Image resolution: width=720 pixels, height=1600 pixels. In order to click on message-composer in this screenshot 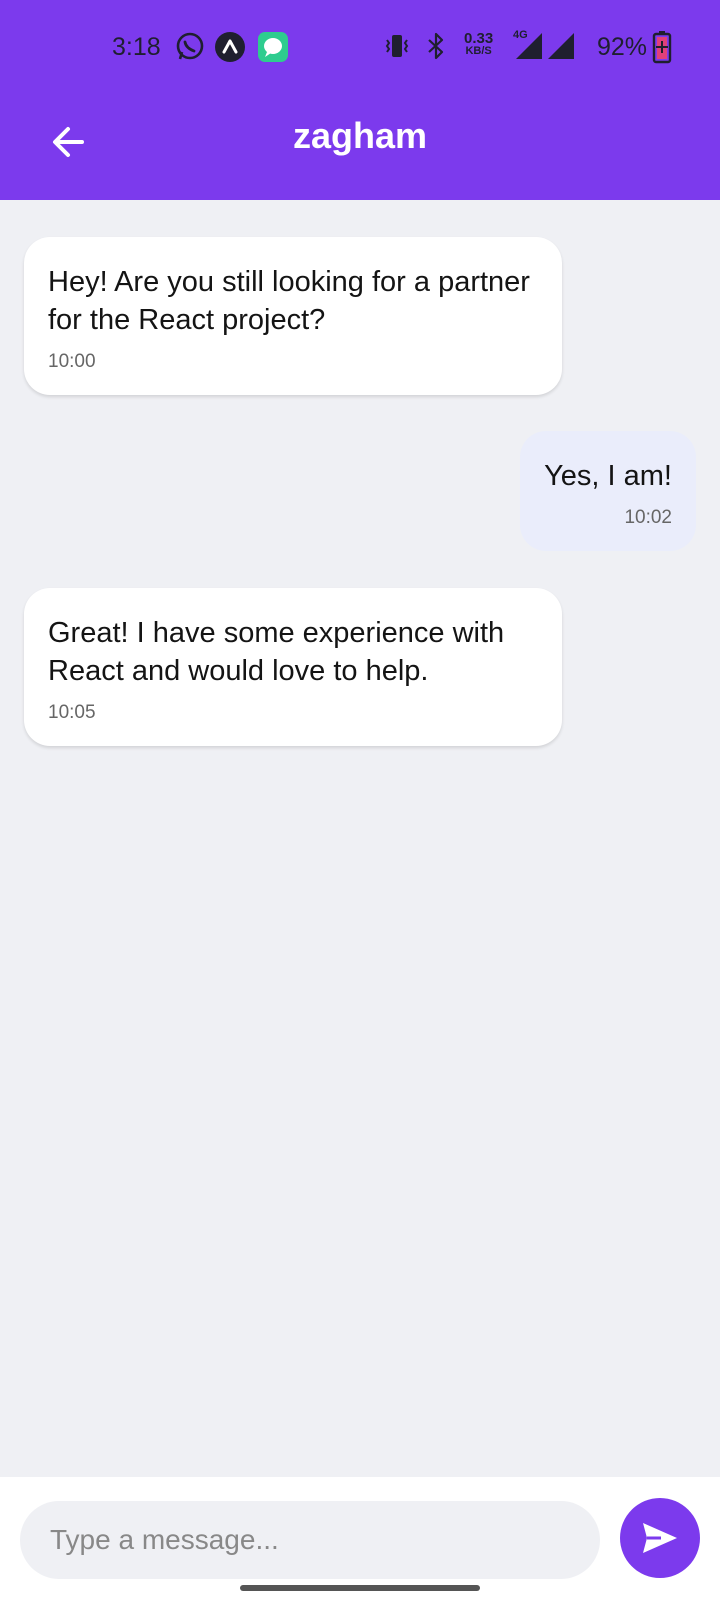, I will do `click(360, 1538)`.